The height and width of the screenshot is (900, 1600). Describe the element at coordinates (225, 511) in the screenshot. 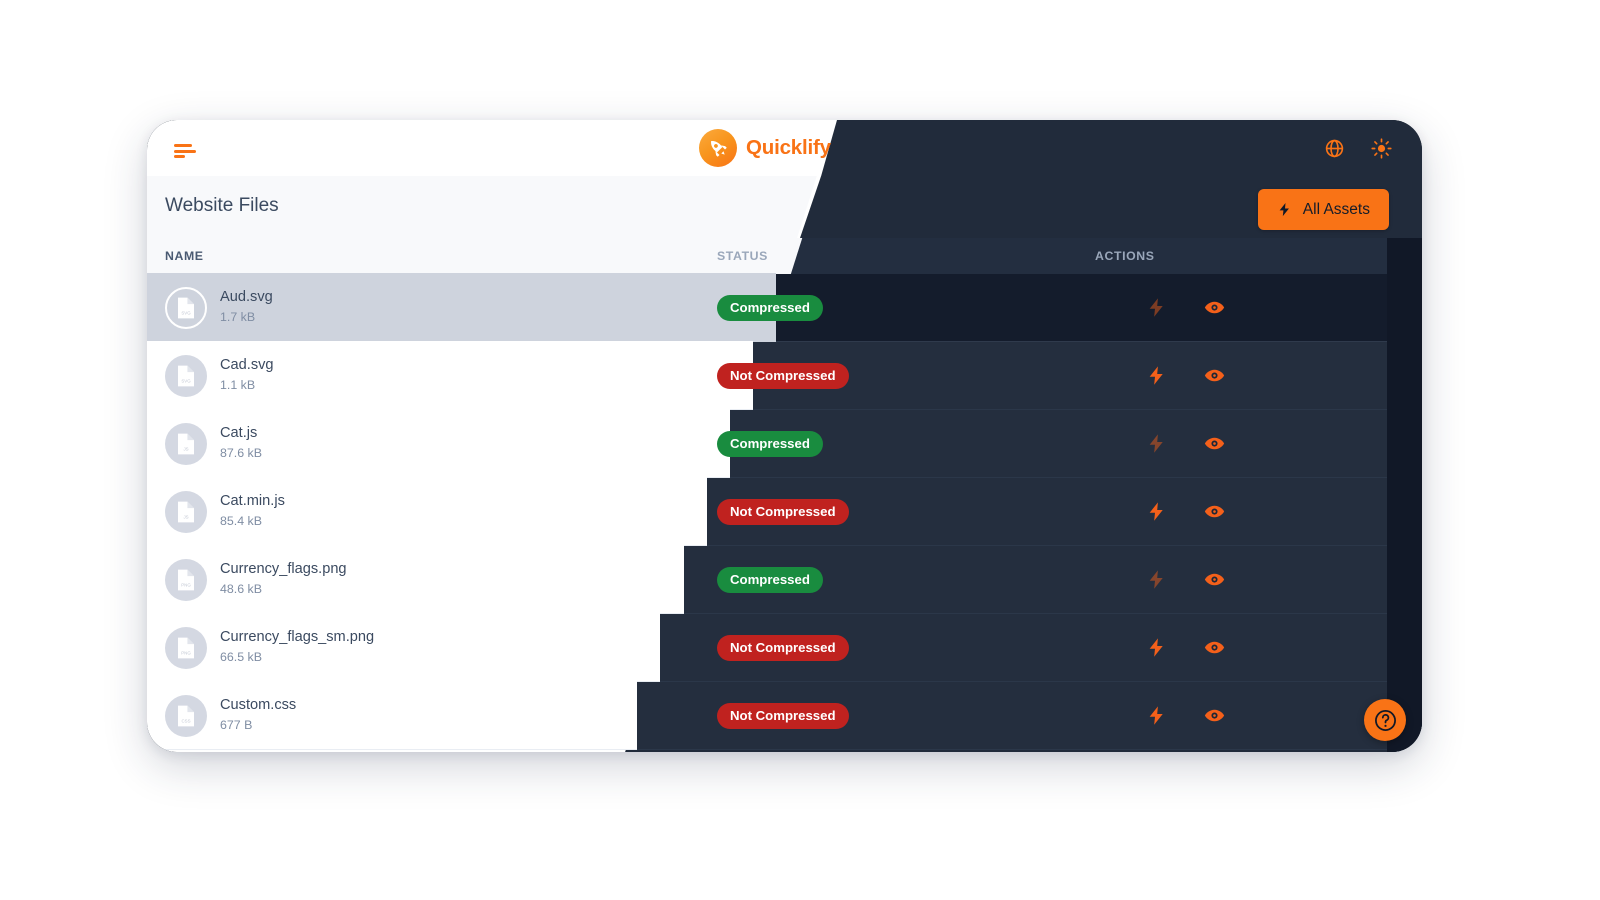

I see `file-name-cell: JS Cat.min.js 85.4 kB` at that location.